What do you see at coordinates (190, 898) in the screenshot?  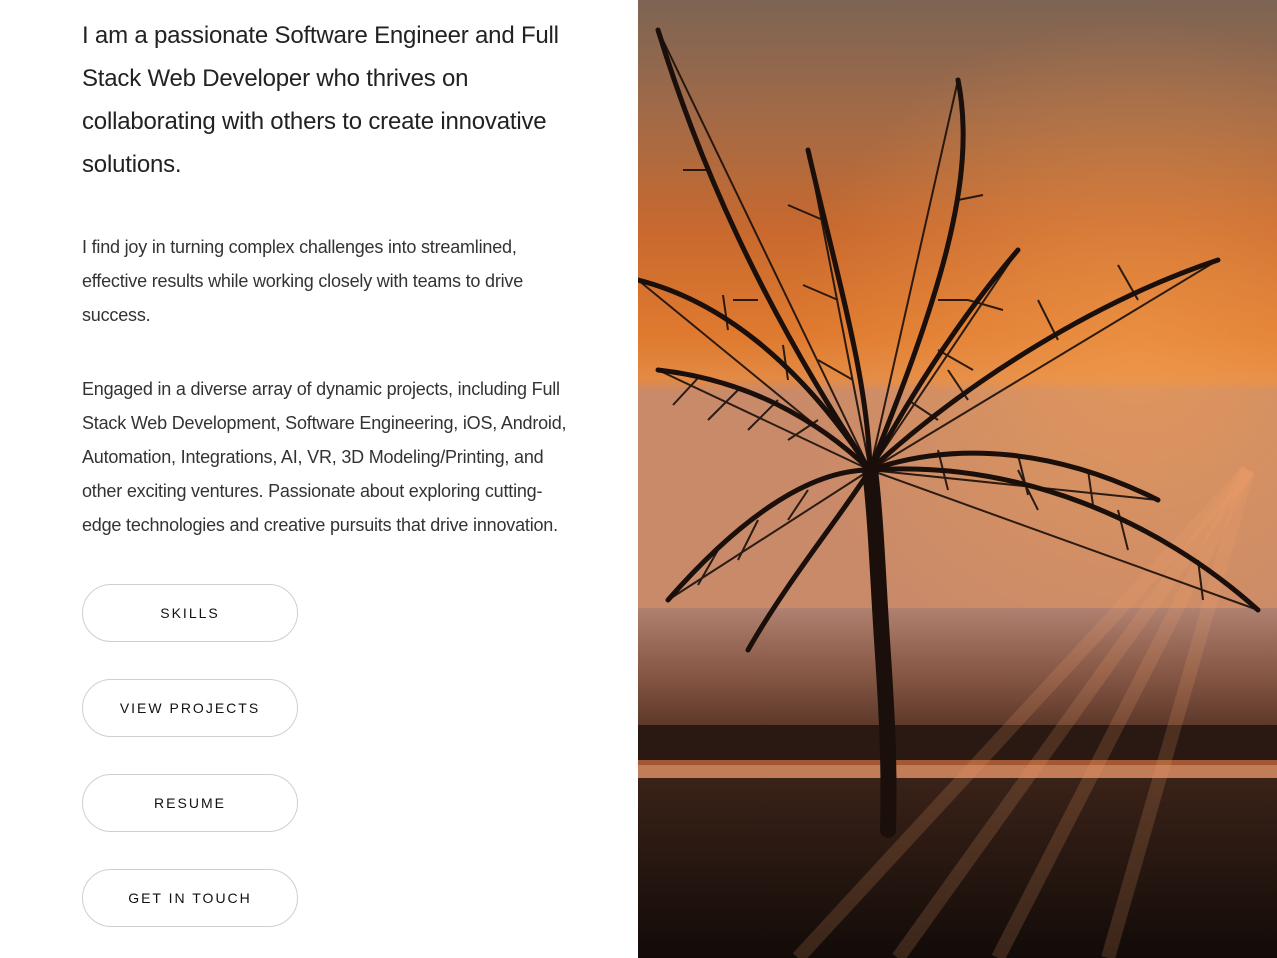 I see `get-in-touch-button: GET IN TOUCH` at bounding box center [190, 898].